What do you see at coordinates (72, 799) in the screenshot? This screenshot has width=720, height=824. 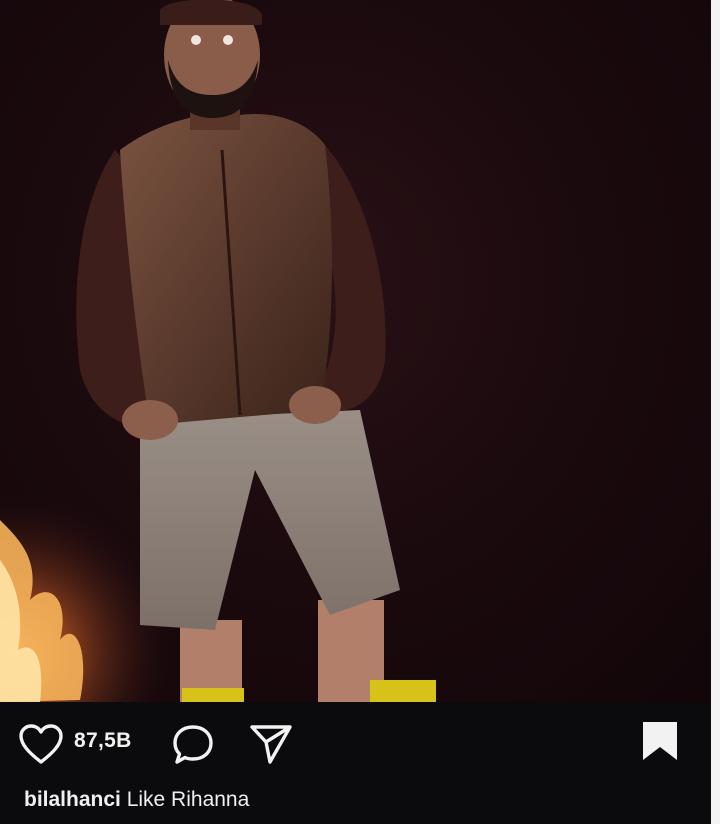 I see `caption-username: bilalhanci` at bounding box center [72, 799].